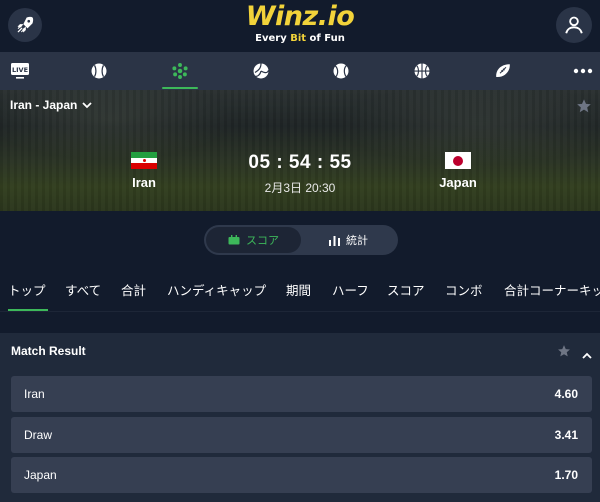 Image resolution: width=600 pixels, height=502 pixels. I want to click on rocket-icon, so click(25, 24).